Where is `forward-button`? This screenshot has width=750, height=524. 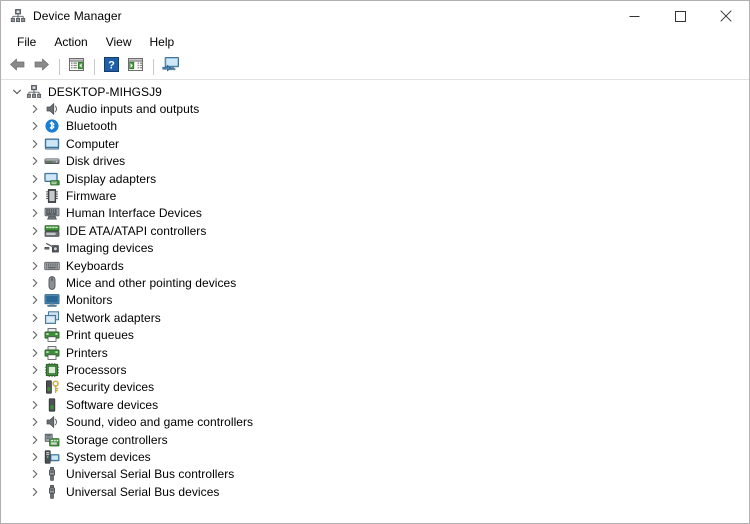 forward-button is located at coordinates (41, 67).